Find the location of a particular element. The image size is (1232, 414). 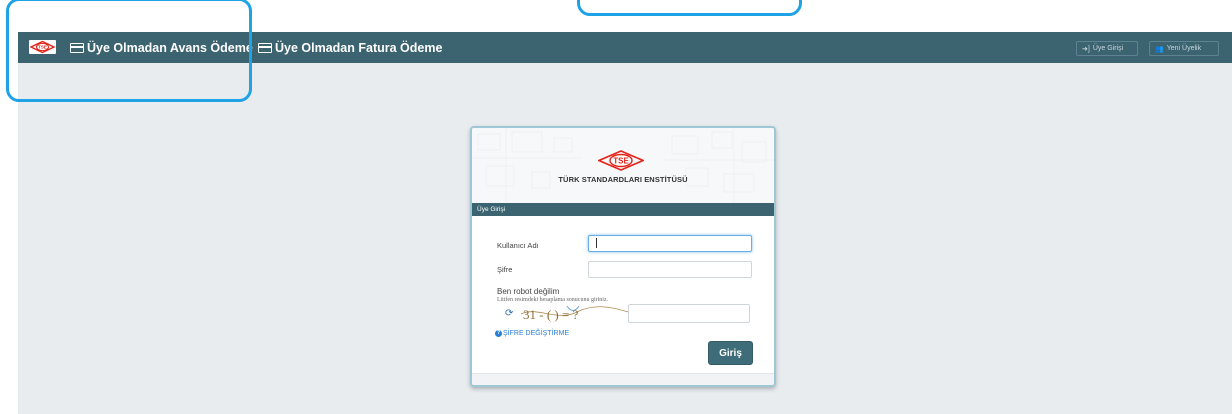

tse-brand-logo-text: TSE is located at coordinates (621, 160).